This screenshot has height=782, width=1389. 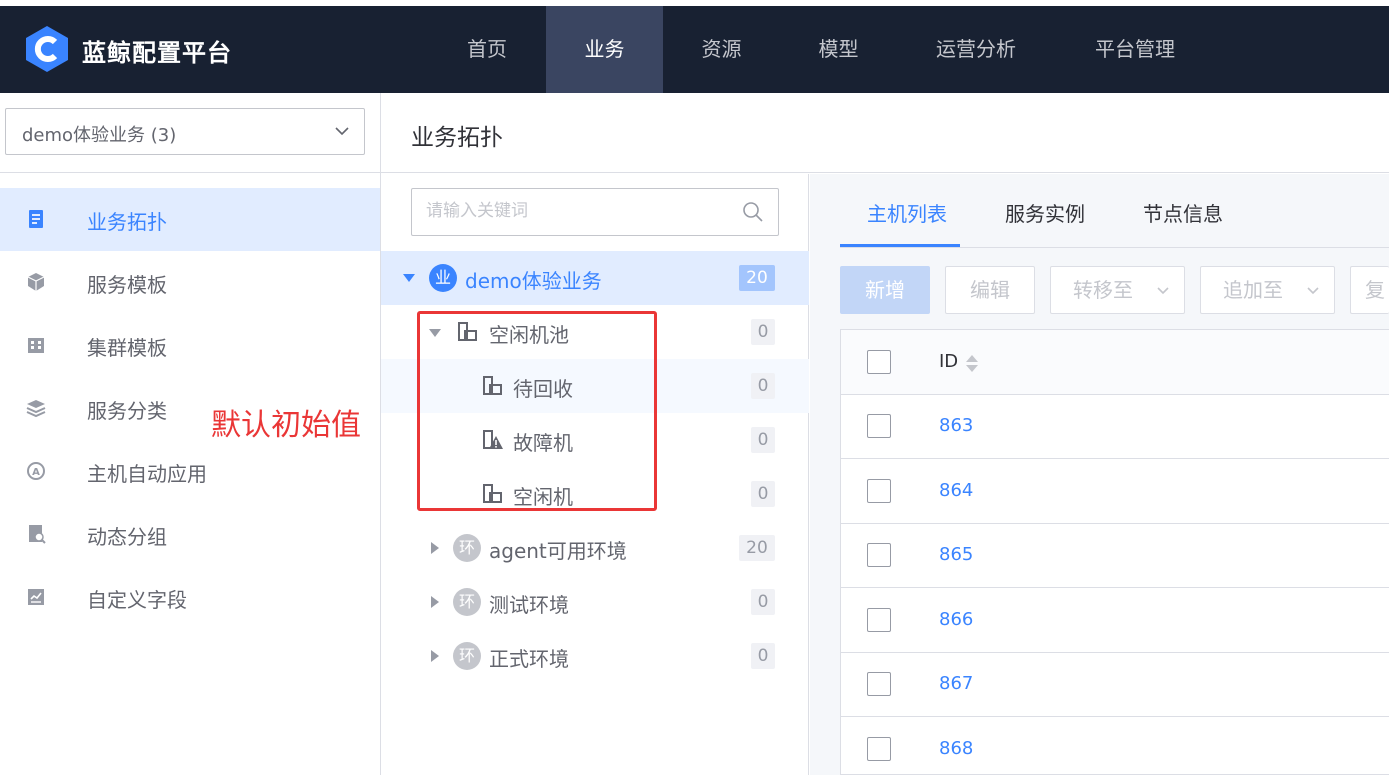 What do you see at coordinates (1253, 290) in the screenshot?
I see `append-button-label: 追加至` at bounding box center [1253, 290].